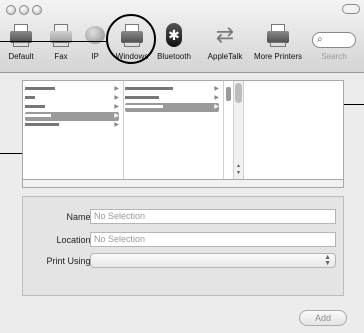  Describe the element at coordinates (334, 56) in the screenshot. I see `toolbar-search-label: Search` at that location.